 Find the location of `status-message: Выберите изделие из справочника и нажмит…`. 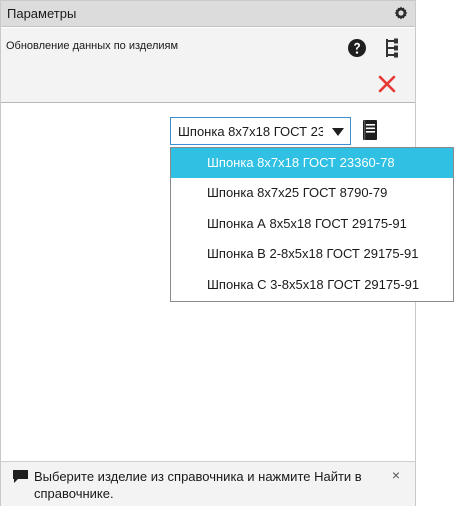

status-message: Выберите изделие из справочника и нажмит… is located at coordinates (198, 485).